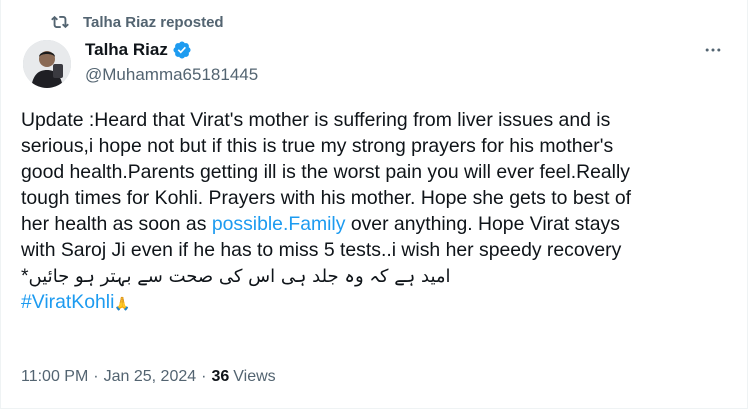 The height and width of the screenshot is (409, 748). What do you see at coordinates (54, 377) in the screenshot?
I see `tweet-time: 11:00 PM` at bounding box center [54, 377].